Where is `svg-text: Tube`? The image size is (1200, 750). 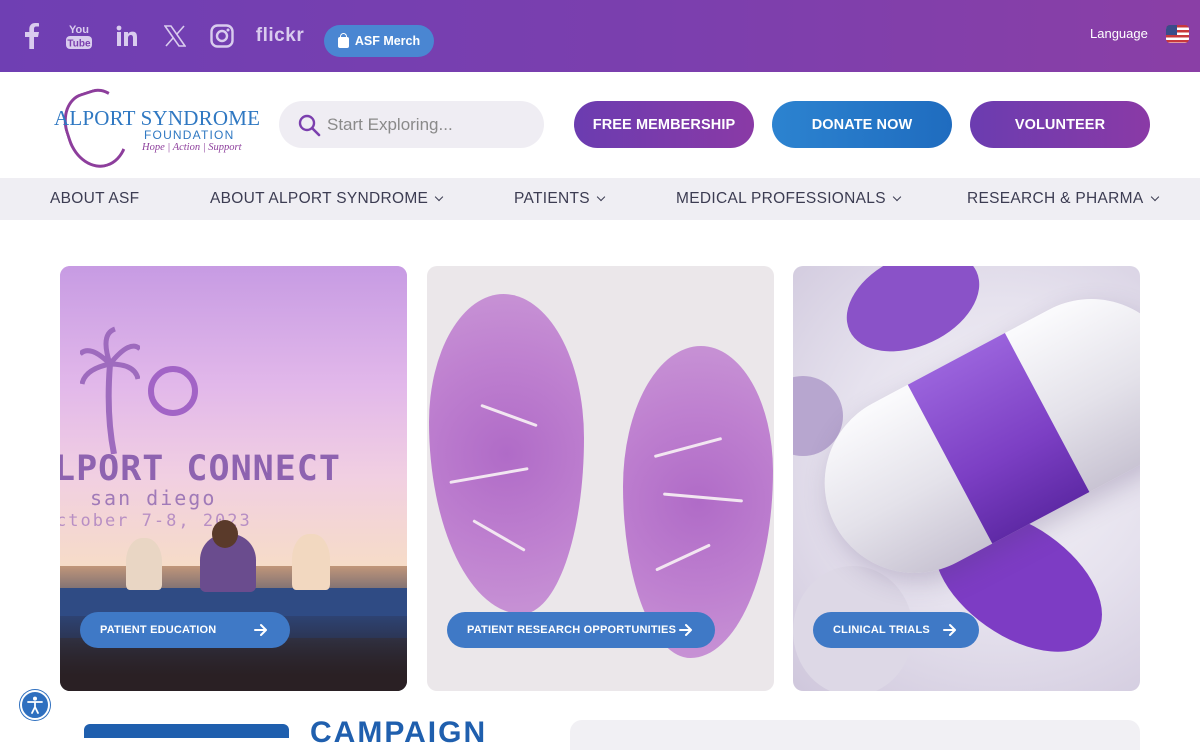
svg-text: Tube is located at coordinates (79, 44).